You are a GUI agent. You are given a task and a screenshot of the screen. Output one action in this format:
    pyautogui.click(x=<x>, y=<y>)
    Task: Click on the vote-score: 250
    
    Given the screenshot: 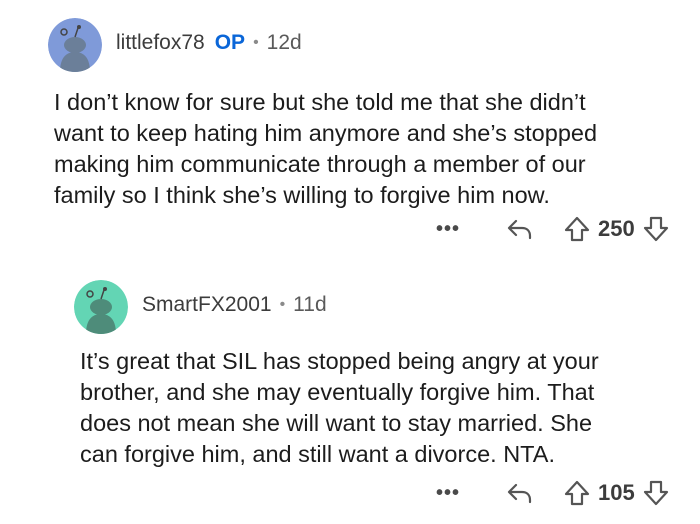 What is the action you would take?
    pyautogui.click(x=616, y=228)
    